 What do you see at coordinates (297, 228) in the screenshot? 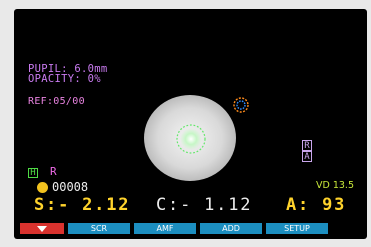
I see `setup-button: SETUP` at bounding box center [297, 228].